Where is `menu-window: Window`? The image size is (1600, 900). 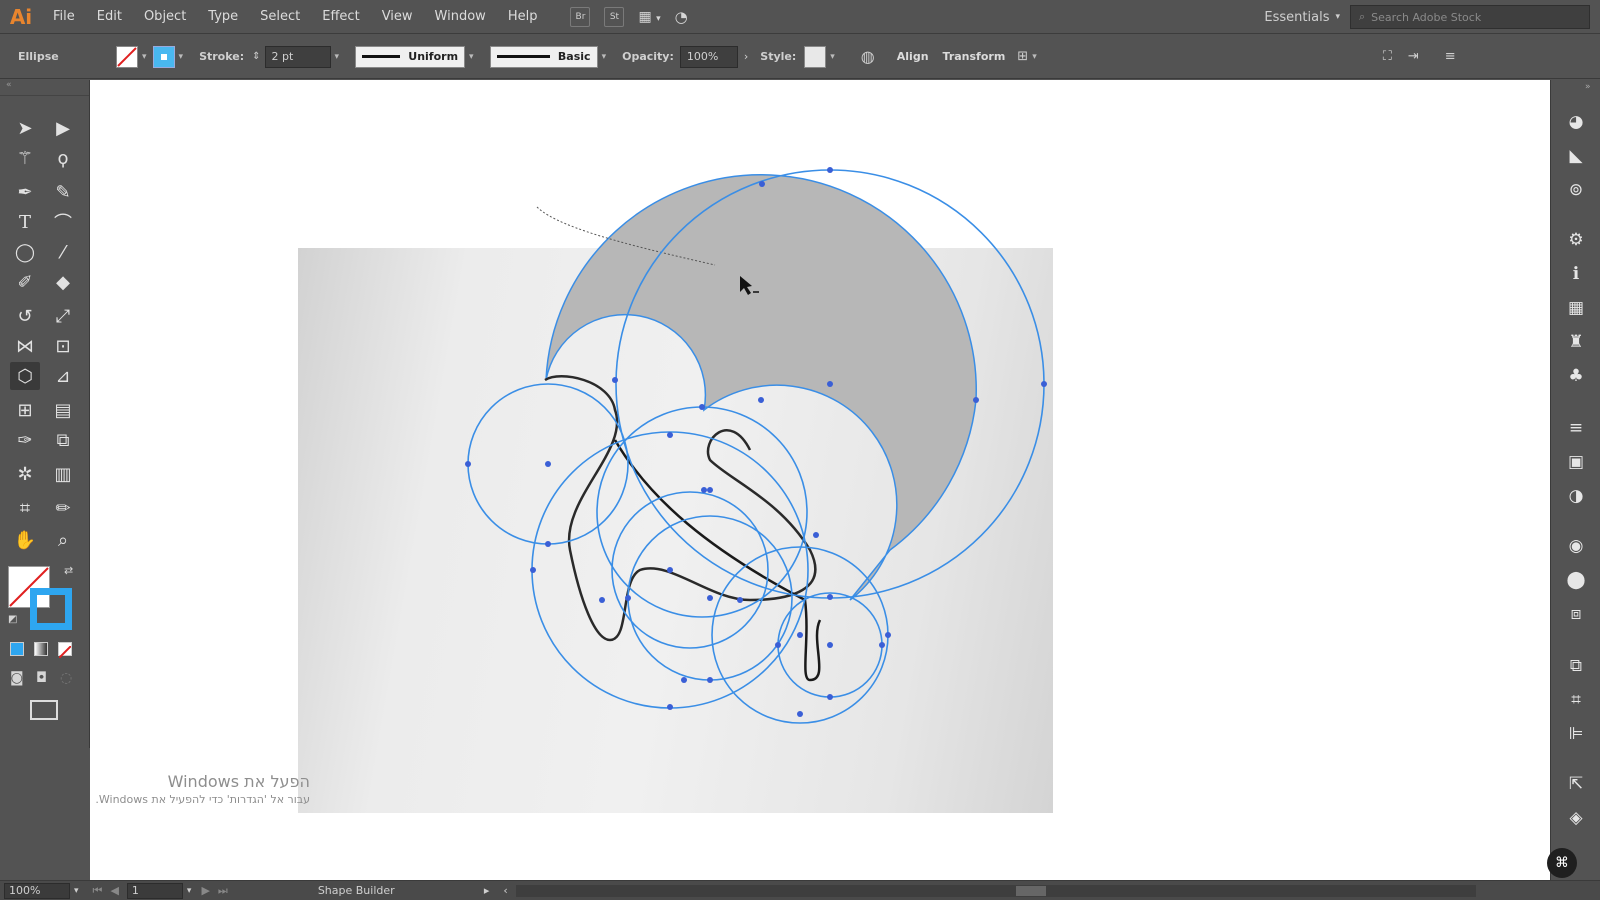 menu-window: Window is located at coordinates (460, 17).